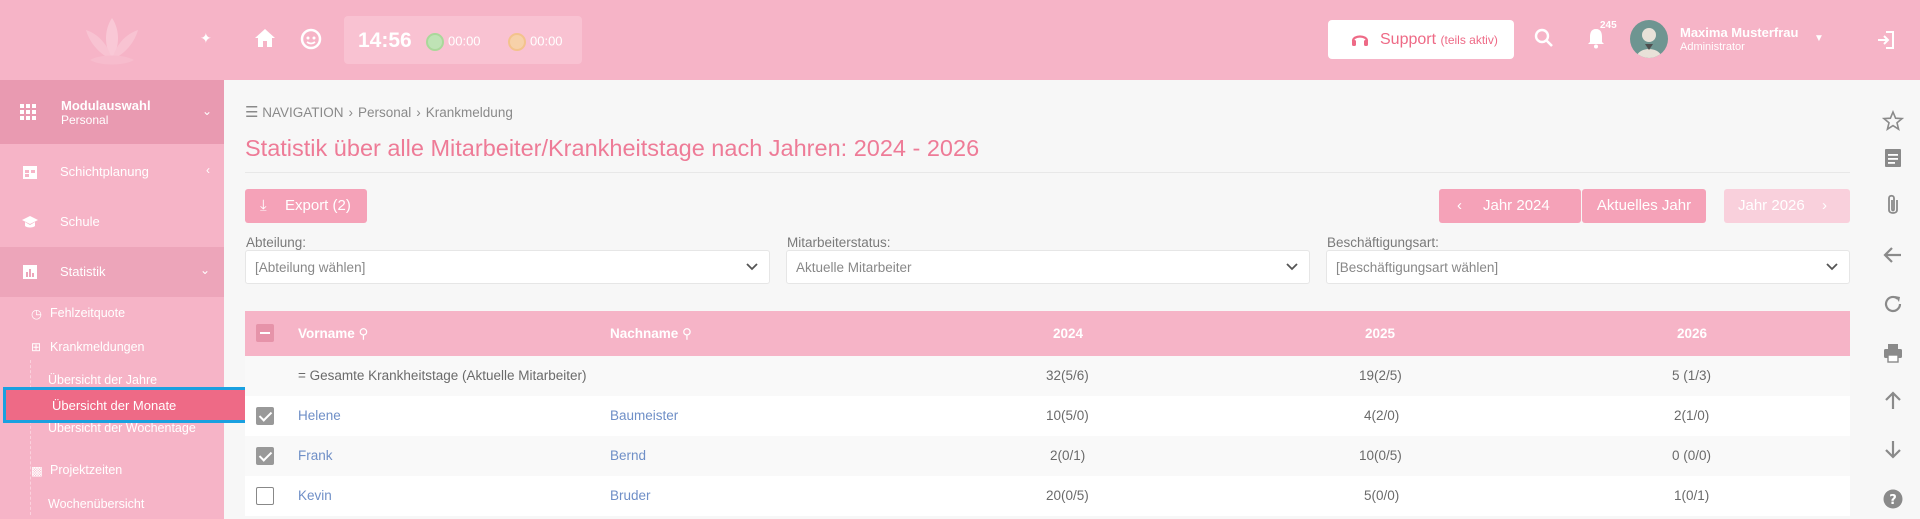  I want to click on pin-icon: ✦, so click(206, 38).